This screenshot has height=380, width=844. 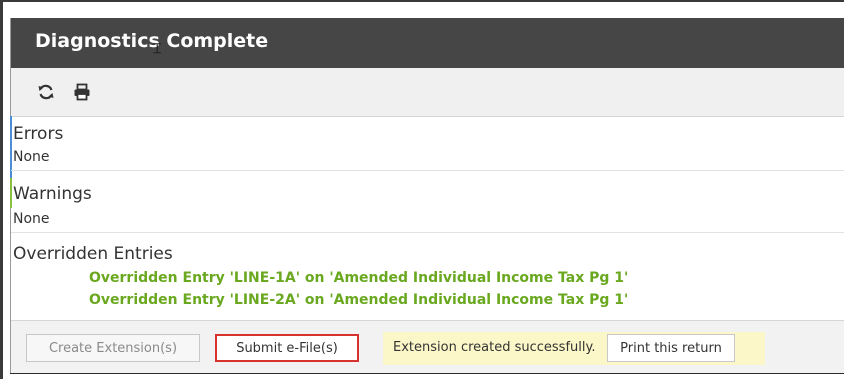 What do you see at coordinates (152, 41) in the screenshot?
I see `dialog-title: Diagnostics Complete` at bounding box center [152, 41].